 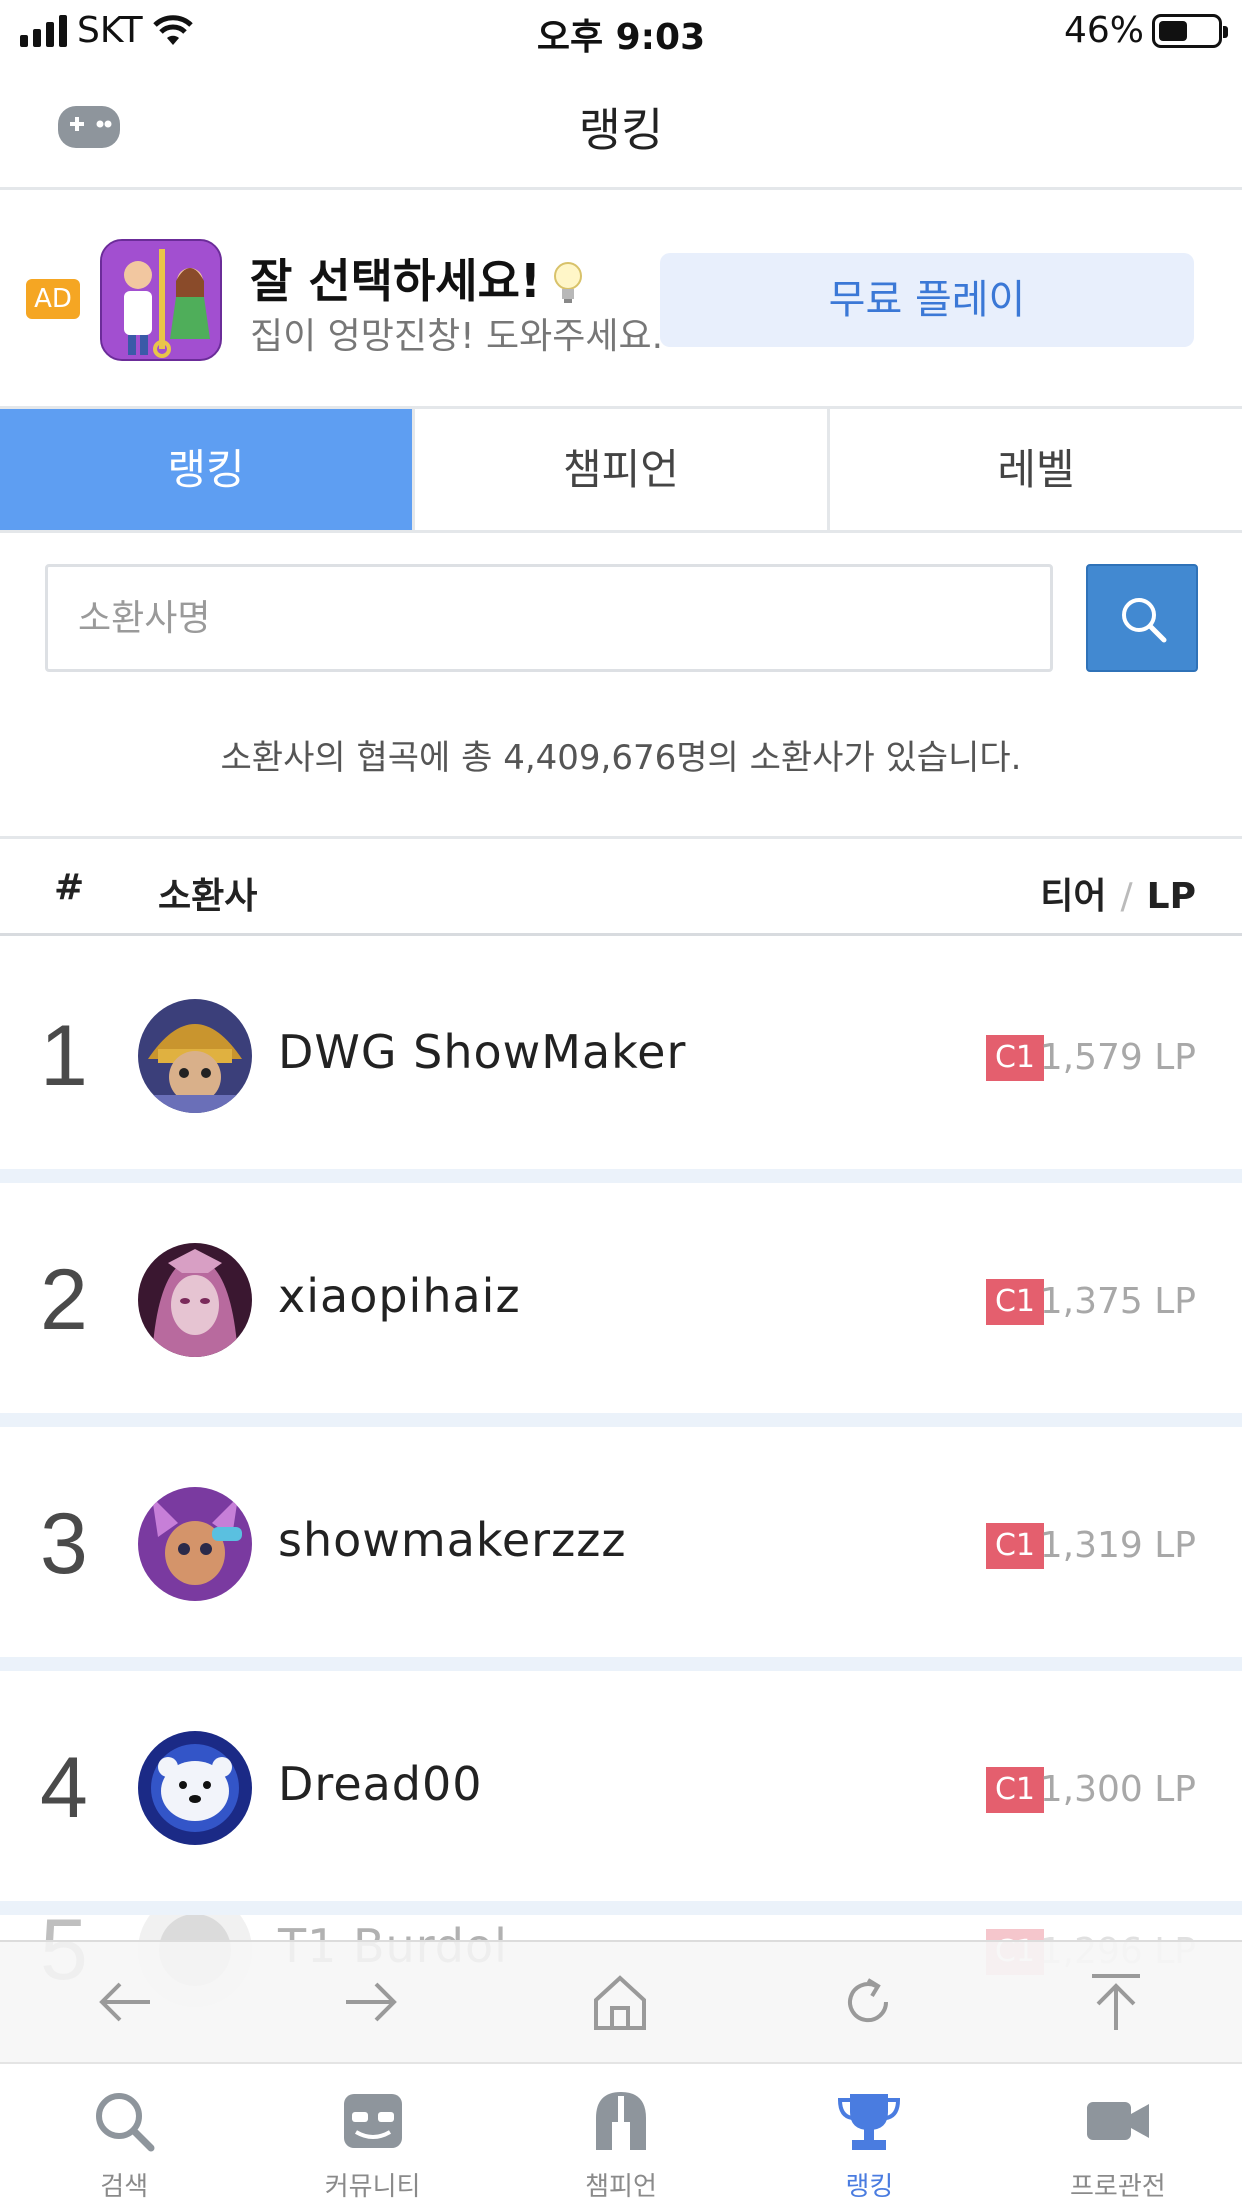 I want to click on ad-title: 잘 선택하세요!, so click(x=417, y=278).